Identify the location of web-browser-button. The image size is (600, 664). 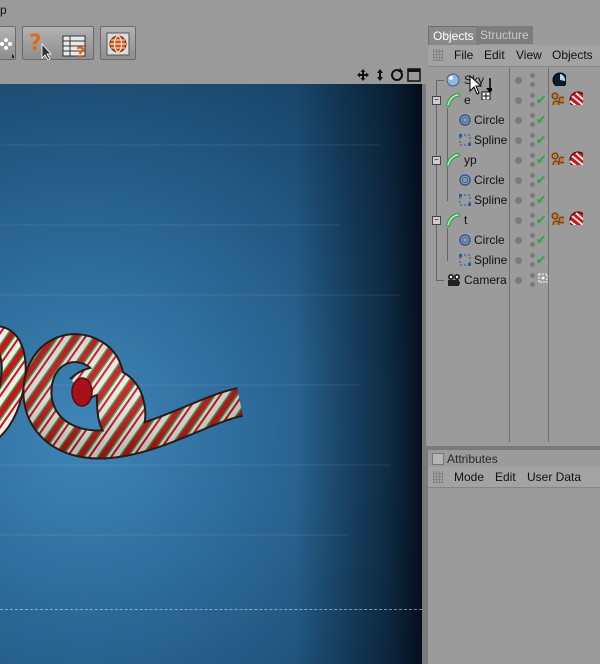
(118, 43).